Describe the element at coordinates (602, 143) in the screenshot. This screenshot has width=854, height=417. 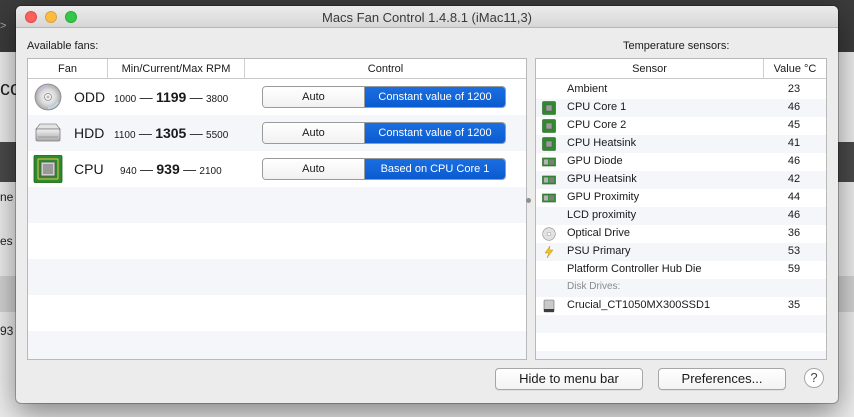
I see `sensor-name: CPU Heatsink` at that location.